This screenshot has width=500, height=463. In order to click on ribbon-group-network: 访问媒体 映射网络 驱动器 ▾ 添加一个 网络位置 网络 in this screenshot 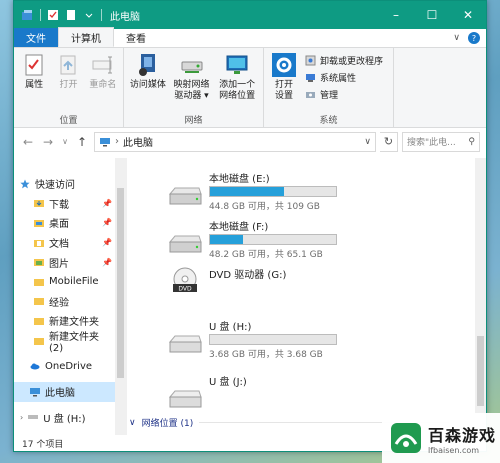, I will do `click(194, 88)`.